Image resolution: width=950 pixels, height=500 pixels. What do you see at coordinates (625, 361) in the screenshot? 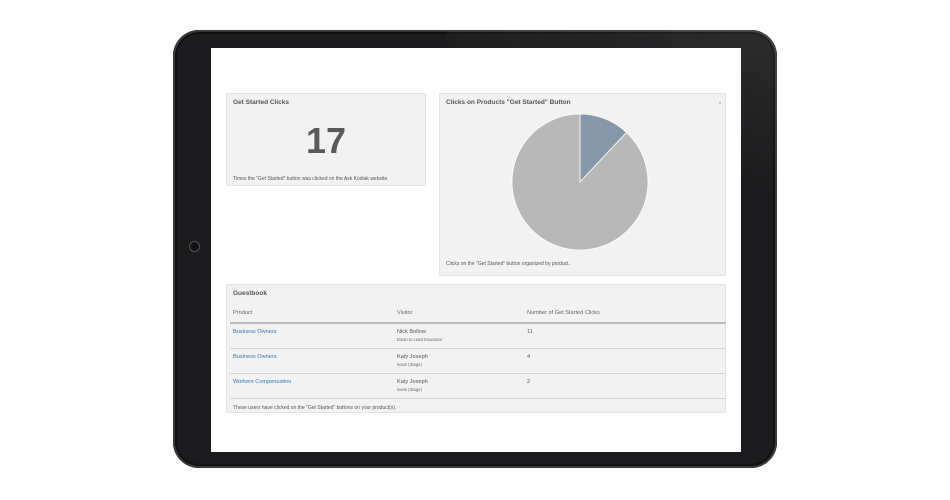
I see `clicks-cell: 4` at bounding box center [625, 361].